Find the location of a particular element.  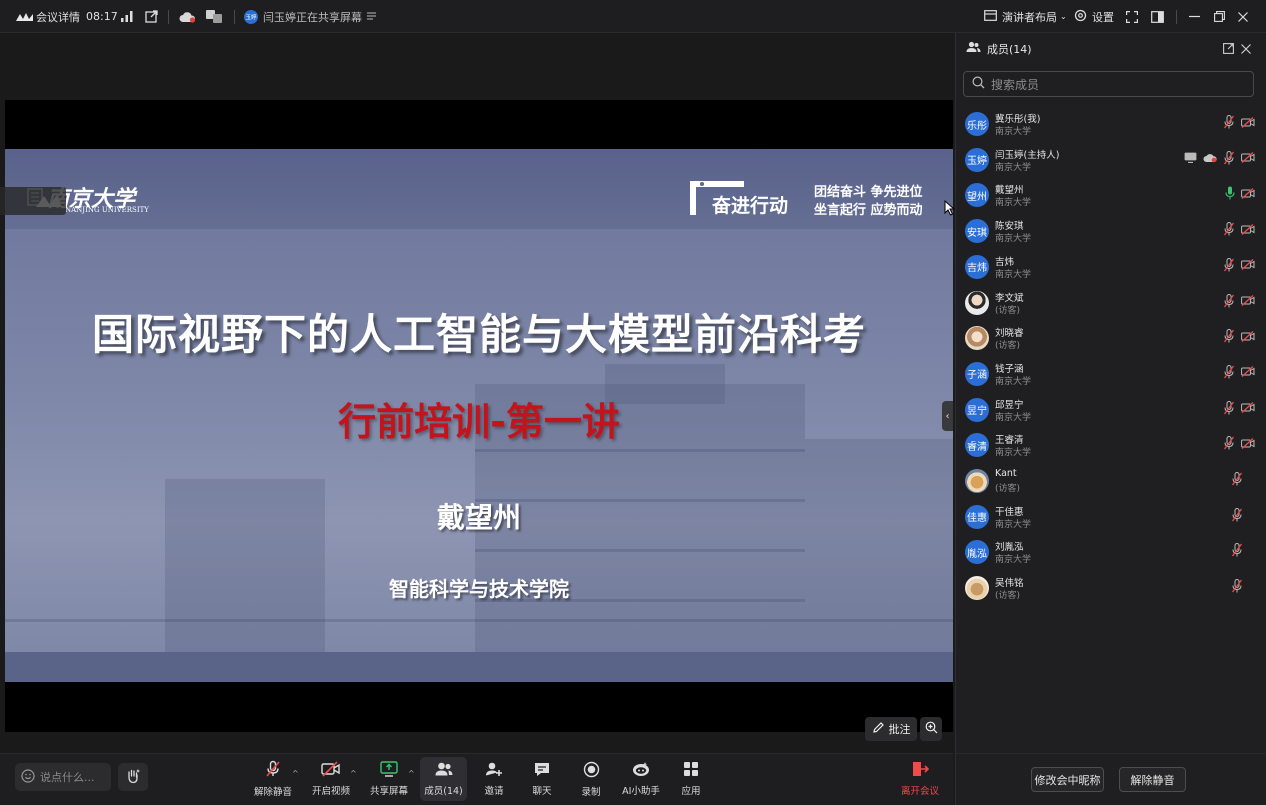

translate-icon is located at coordinates (214, 16).